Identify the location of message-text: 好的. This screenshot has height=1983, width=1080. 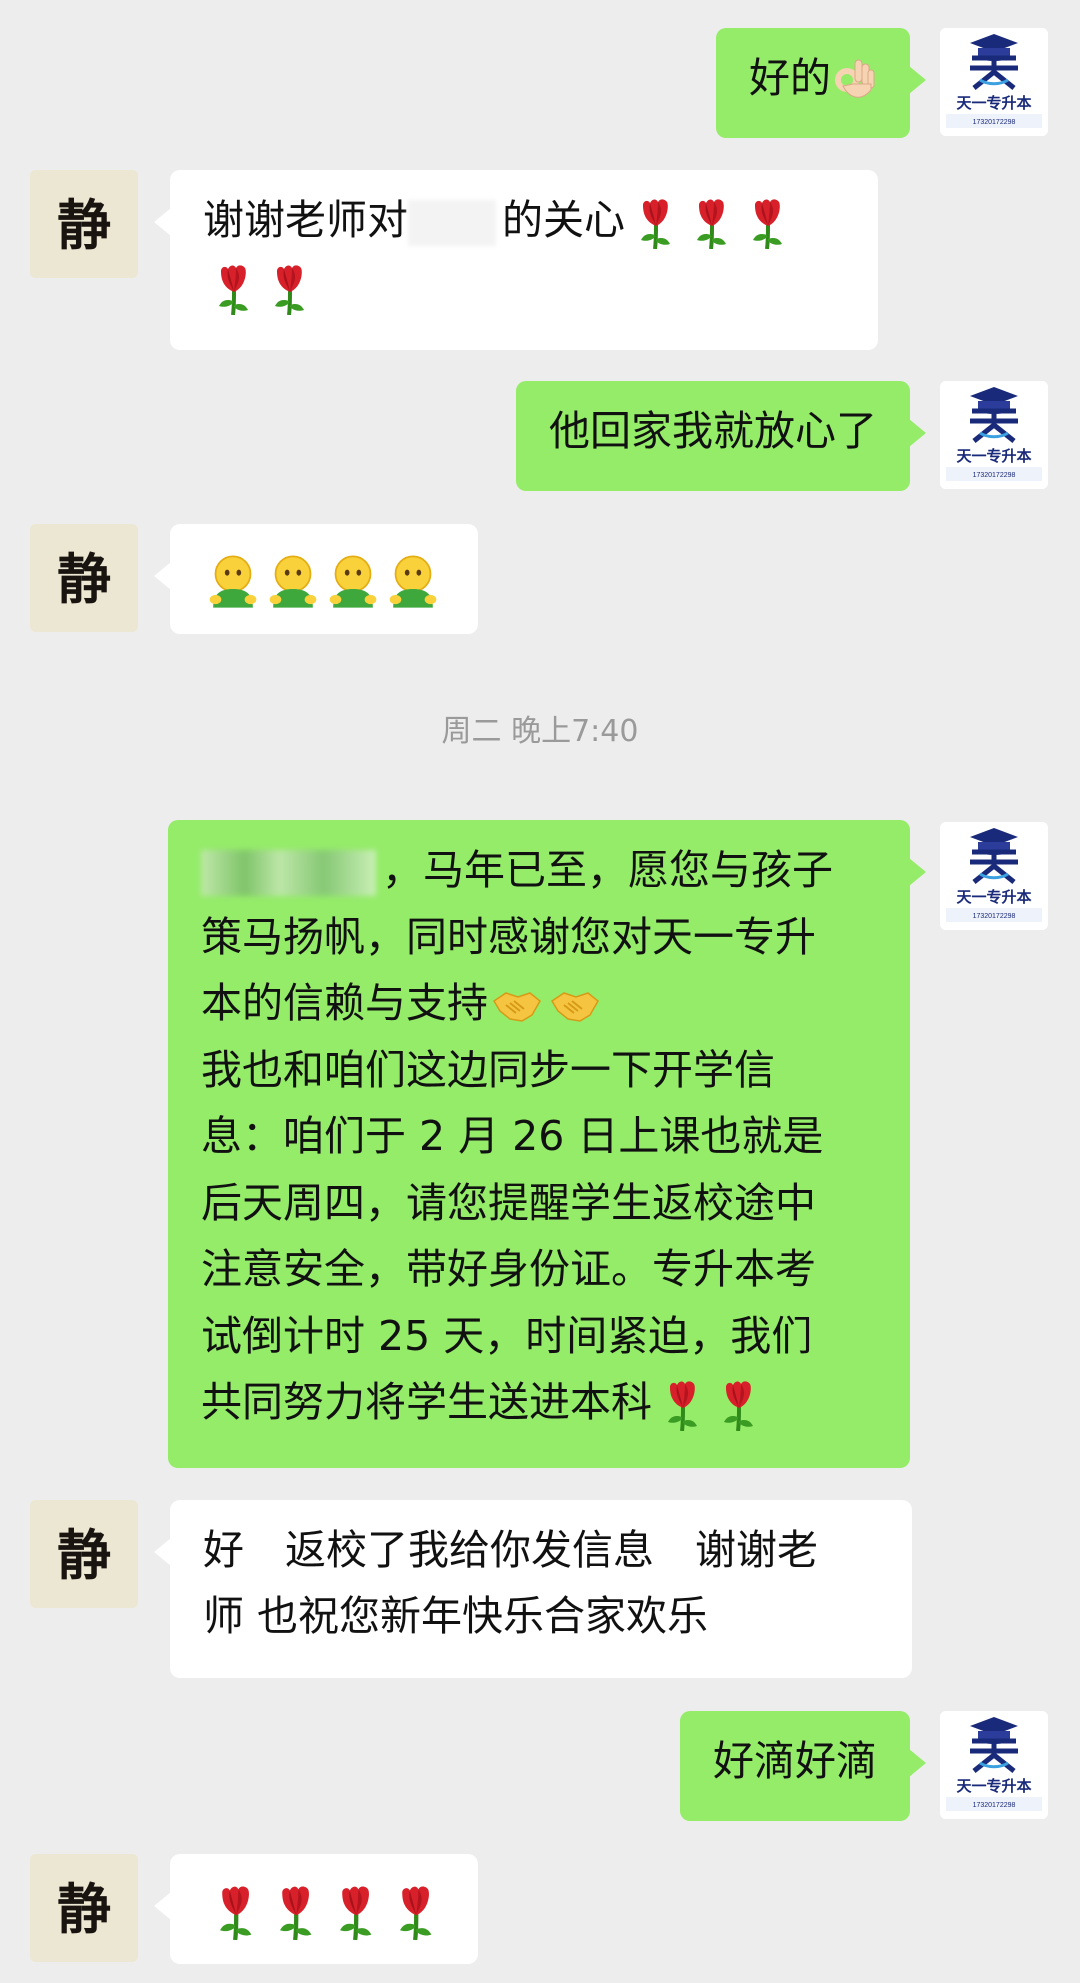
(790, 78).